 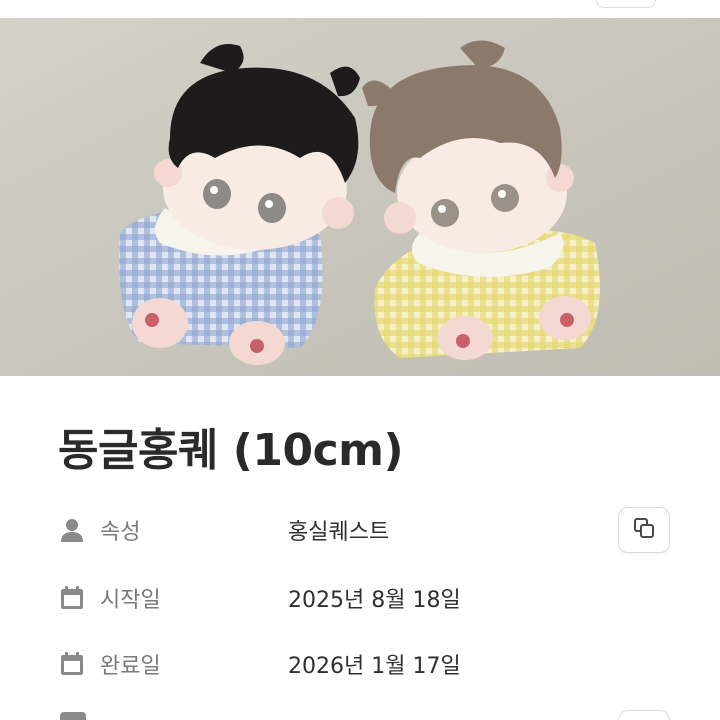 What do you see at coordinates (374, 664) in the screenshot?
I see `property-value: 2026년 1월 17일` at bounding box center [374, 664].